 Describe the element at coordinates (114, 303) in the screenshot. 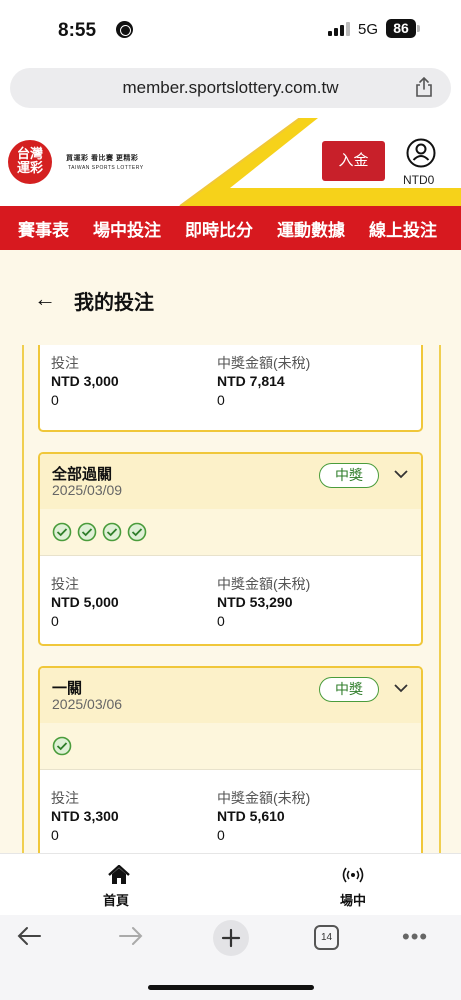

I see `page-title: 我的投注` at that location.